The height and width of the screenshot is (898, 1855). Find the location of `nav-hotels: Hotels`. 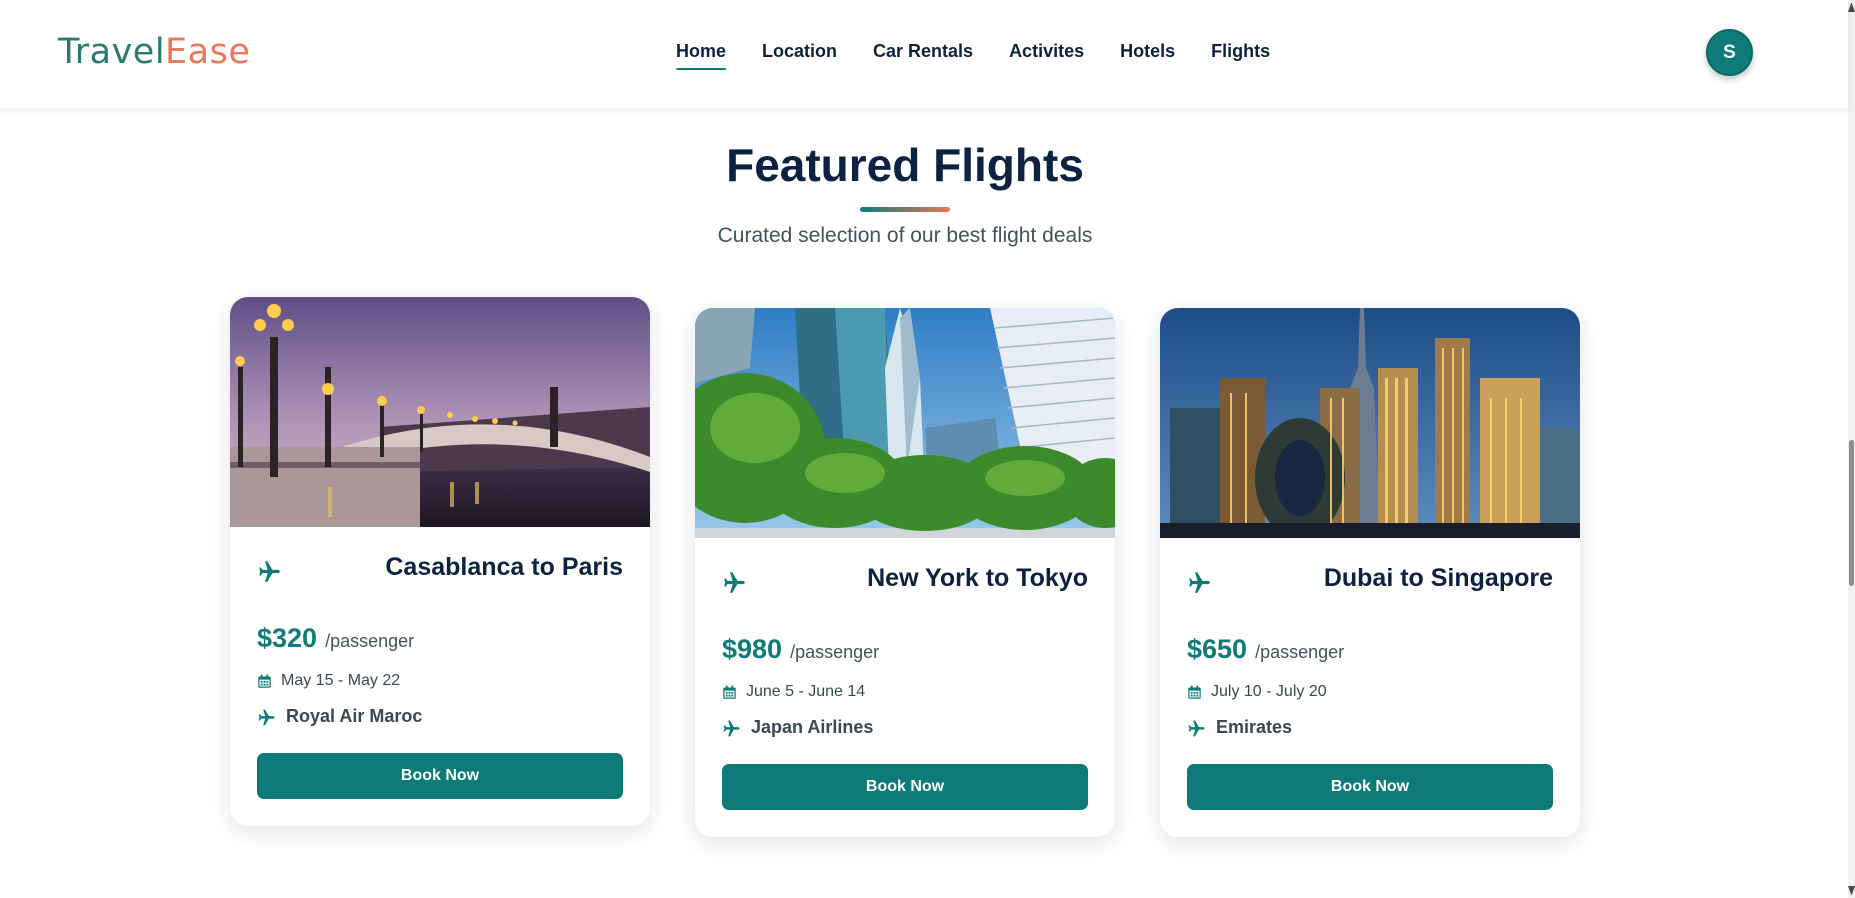

nav-hotels: Hotels is located at coordinates (1147, 55).